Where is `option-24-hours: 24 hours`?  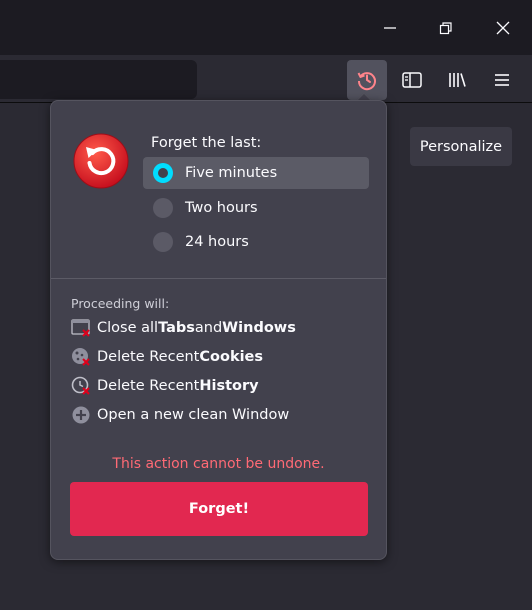
option-24-hours: 24 hours is located at coordinates (256, 242).